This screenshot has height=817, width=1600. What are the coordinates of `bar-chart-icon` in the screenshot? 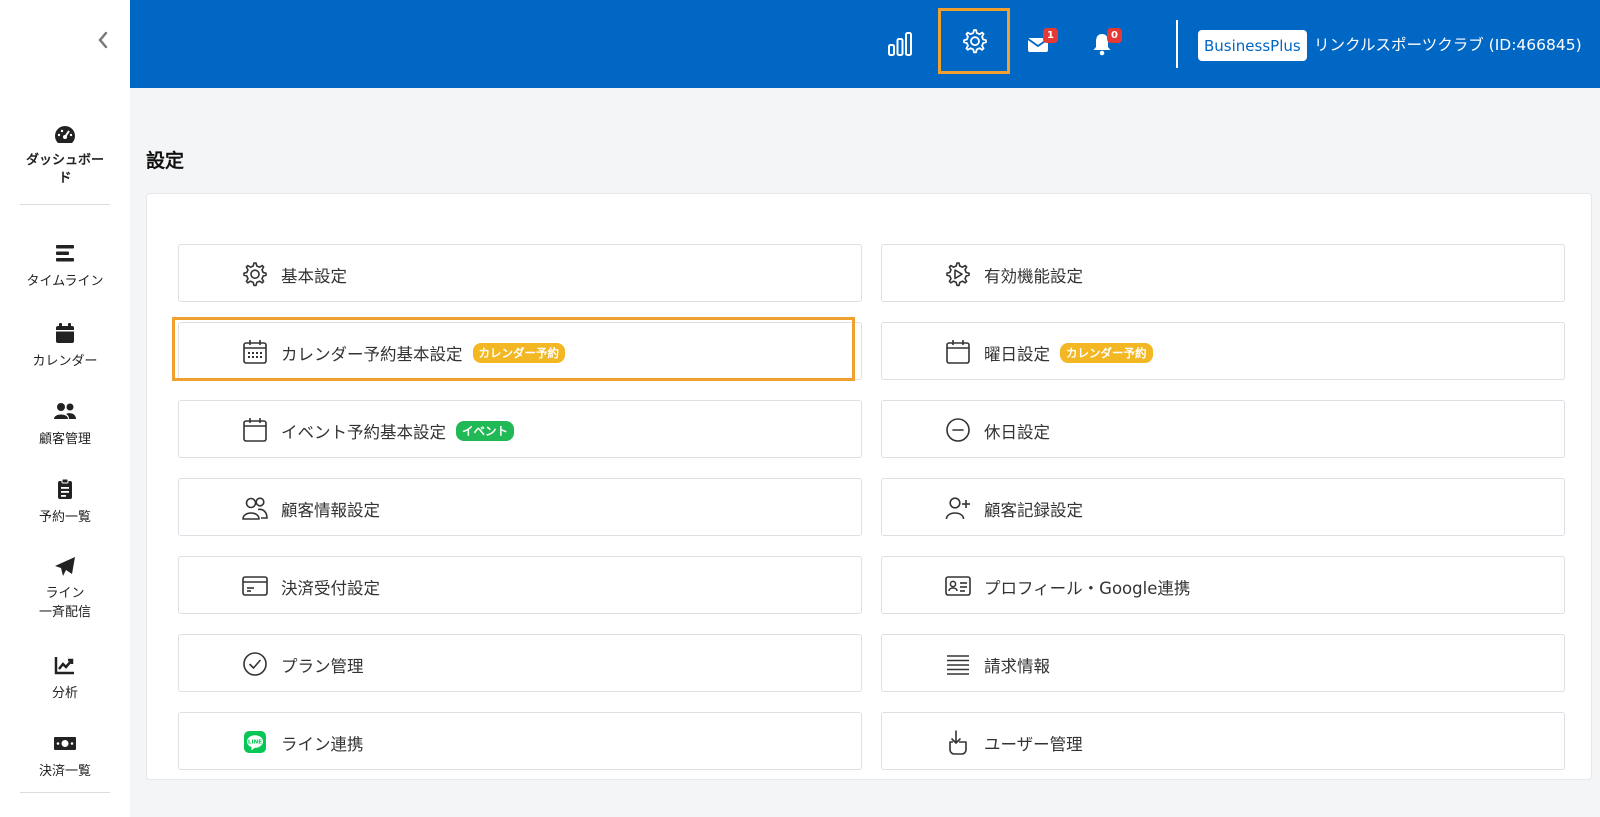 It's located at (900, 44).